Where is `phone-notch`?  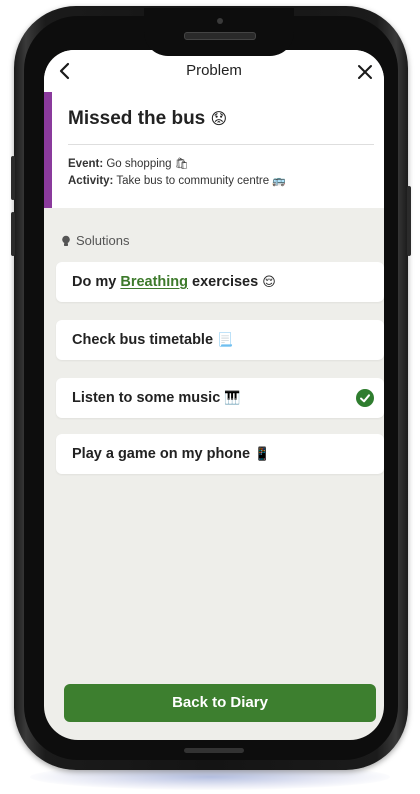 phone-notch is located at coordinates (219, 32).